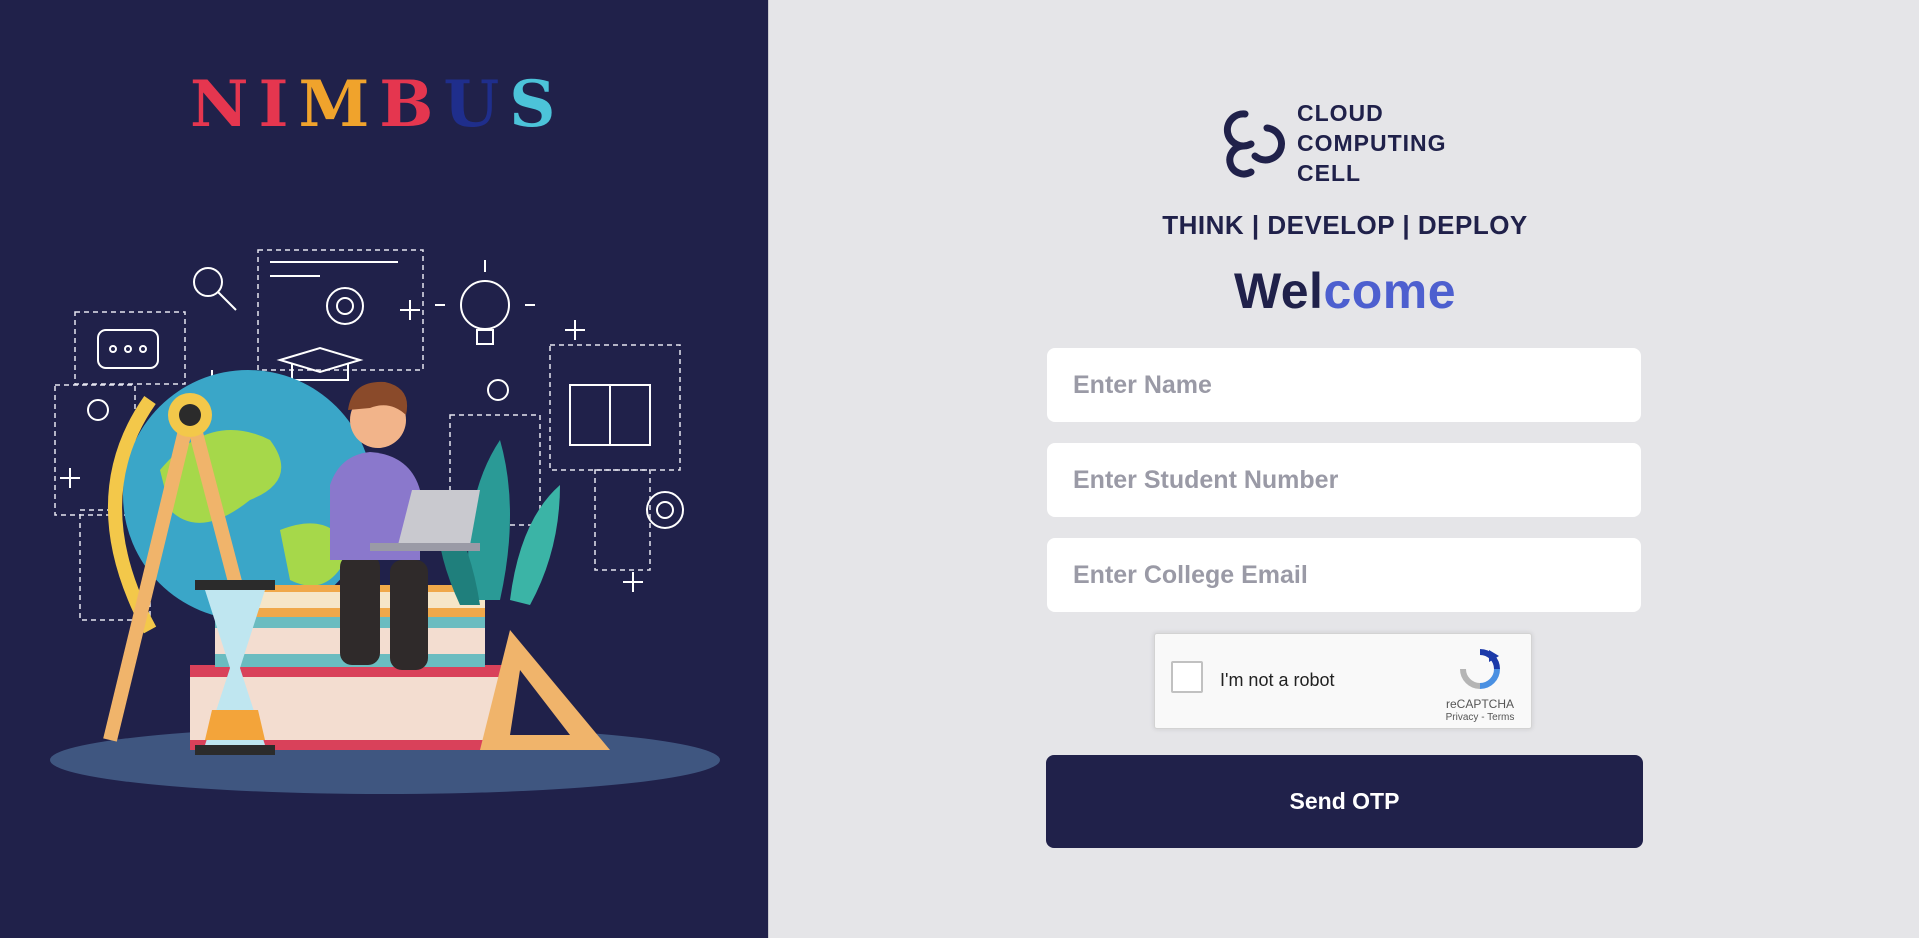  What do you see at coordinates (1344, 575) in the screenshot?
I see `college-email-input` at bounding box center [1344, 575].